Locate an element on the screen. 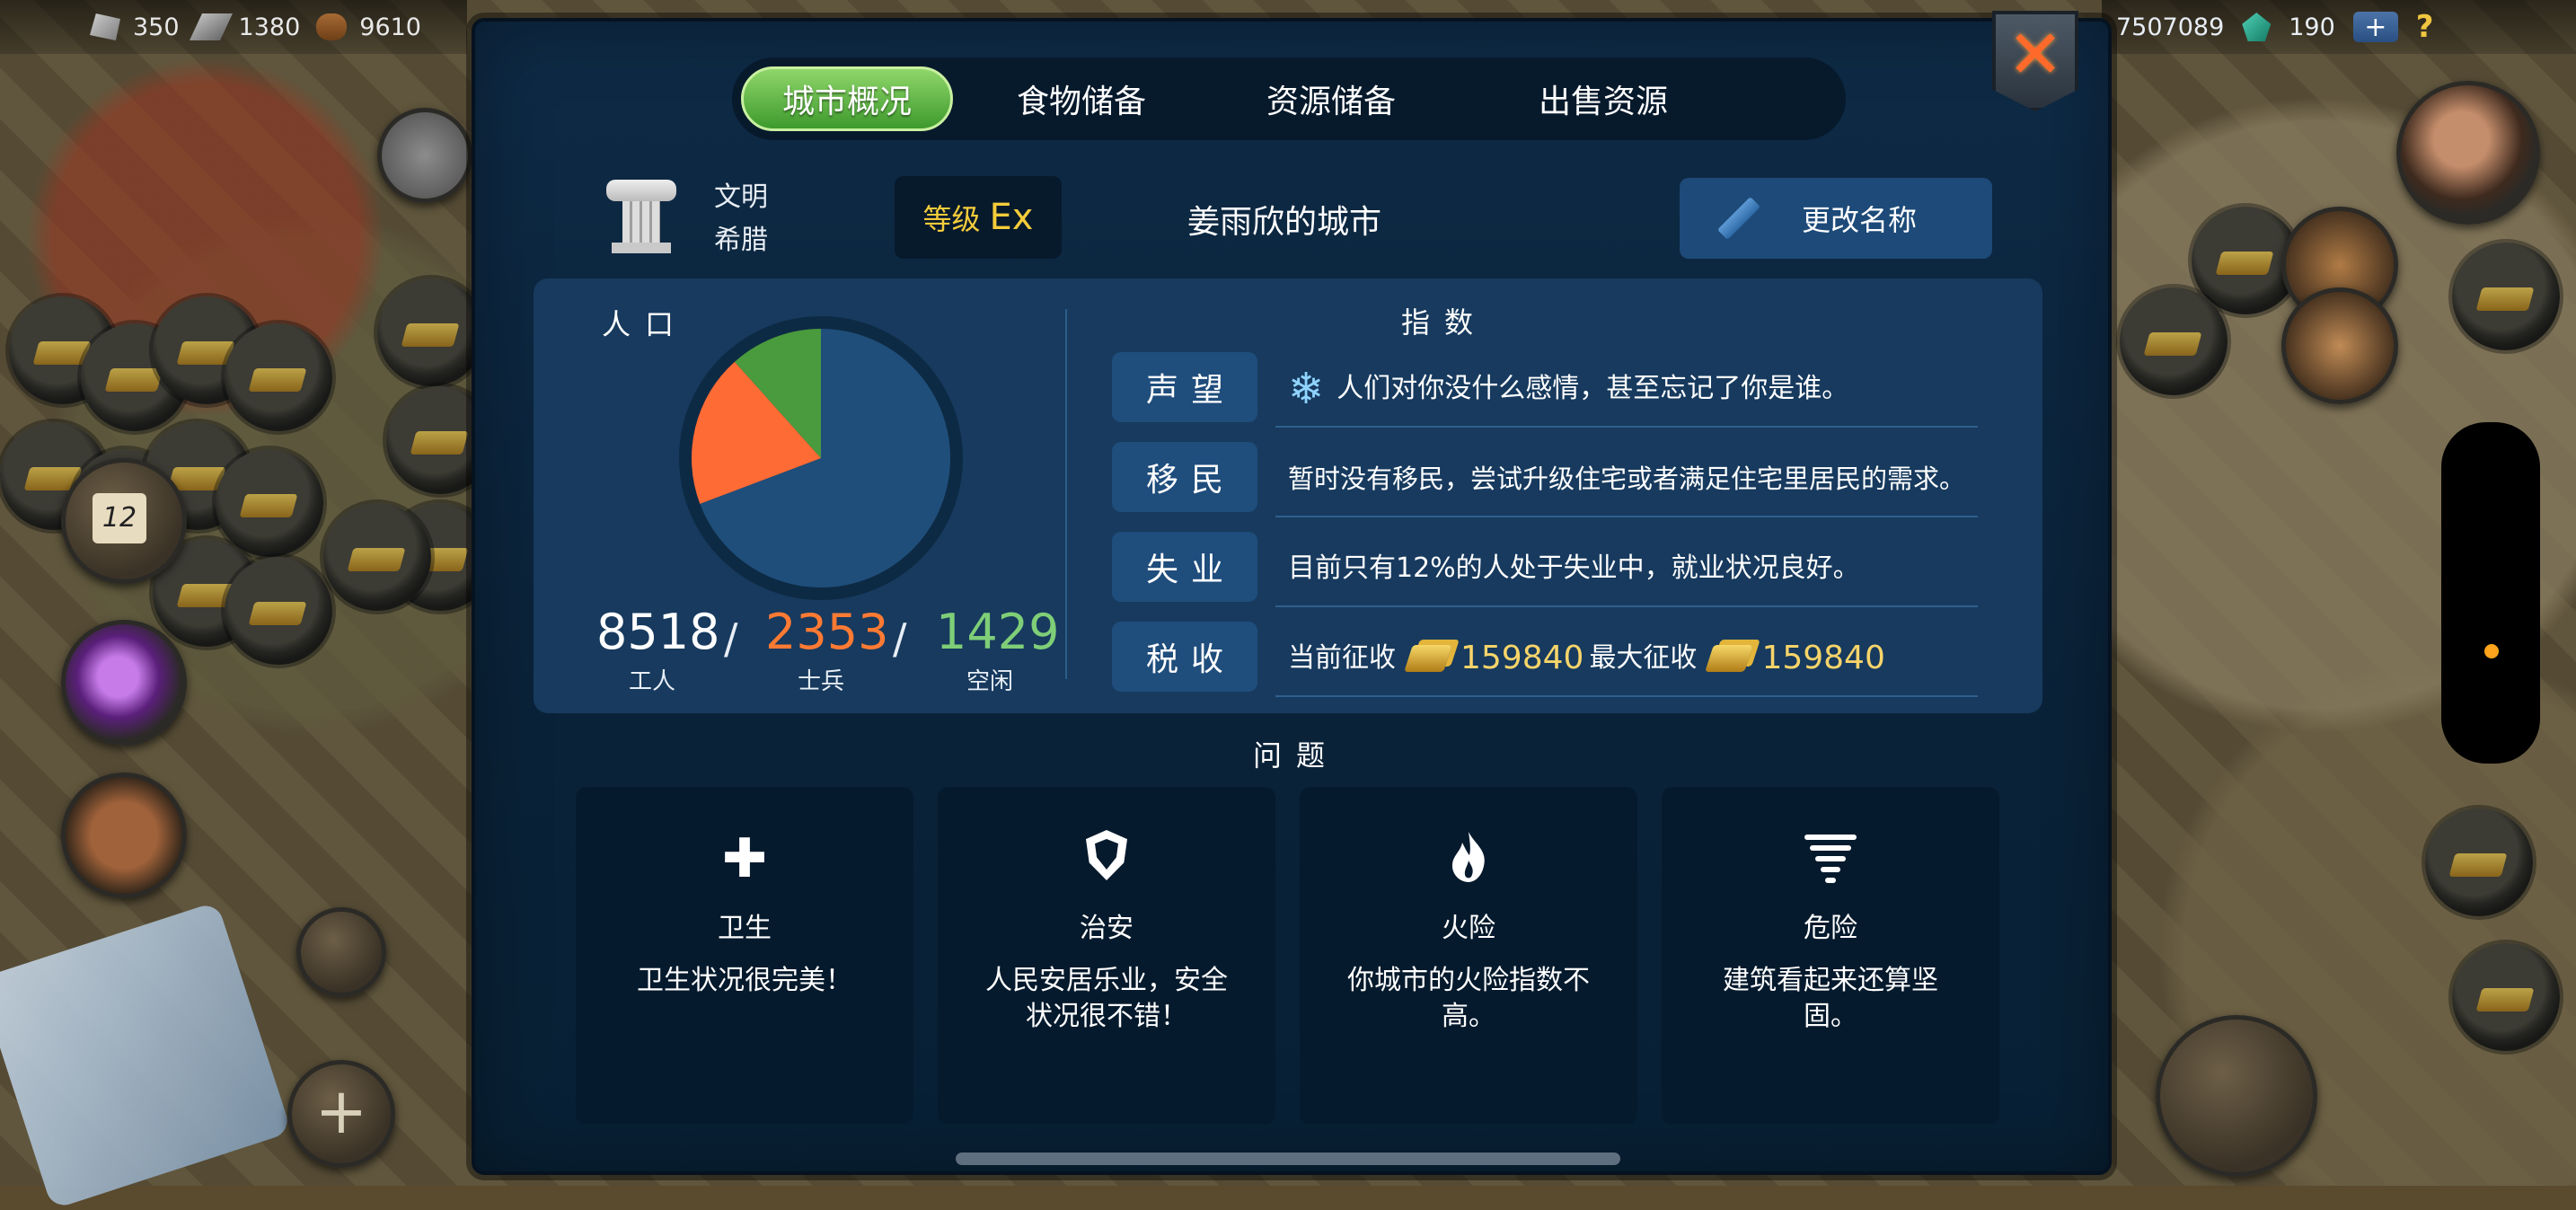 The height and width of the screenshot is (1210, 2576). index-row-tax: 税收 当前征收 159840 最大征收 159840 is located at coordinates (1545, 659).